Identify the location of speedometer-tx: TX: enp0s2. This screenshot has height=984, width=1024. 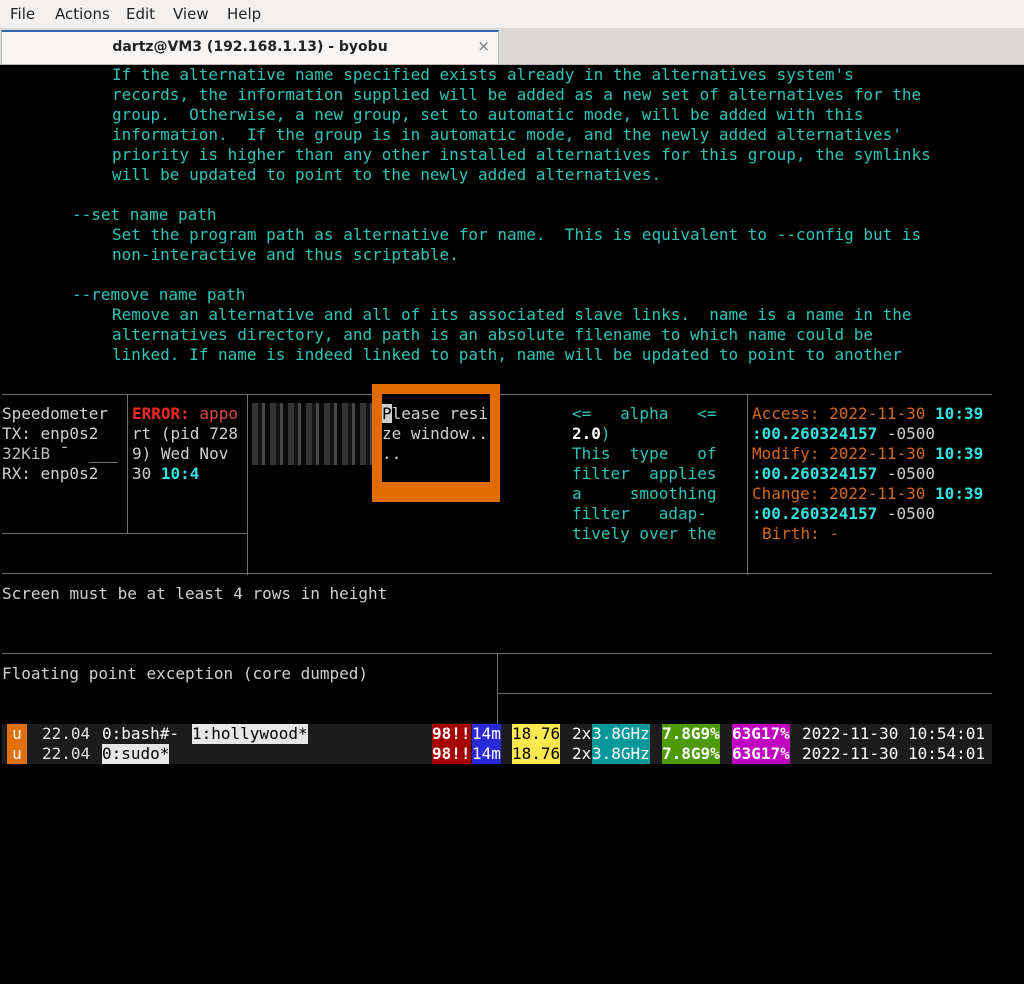
(50, 433).